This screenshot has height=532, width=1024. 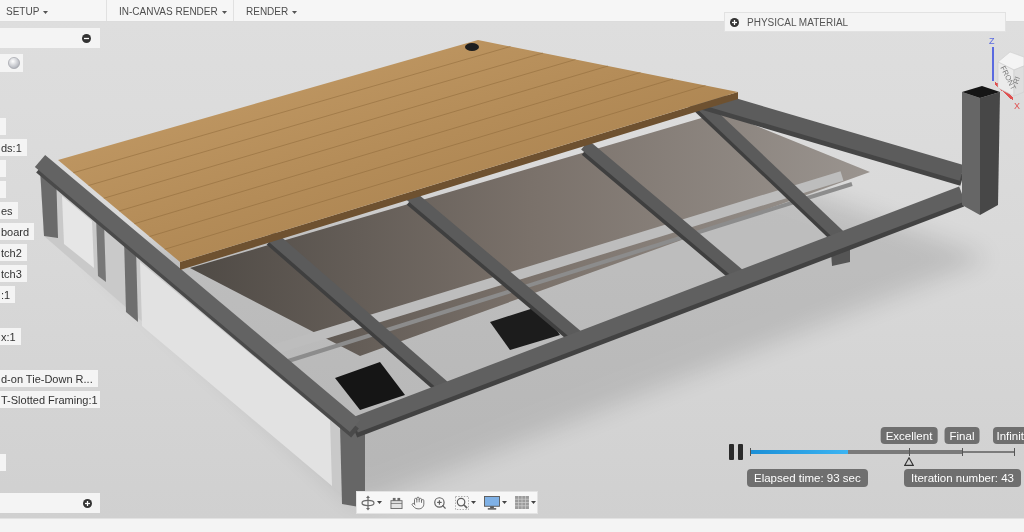 I want to click on iteration-count-label: Iteration number: 43, so click(x=962, y=478).